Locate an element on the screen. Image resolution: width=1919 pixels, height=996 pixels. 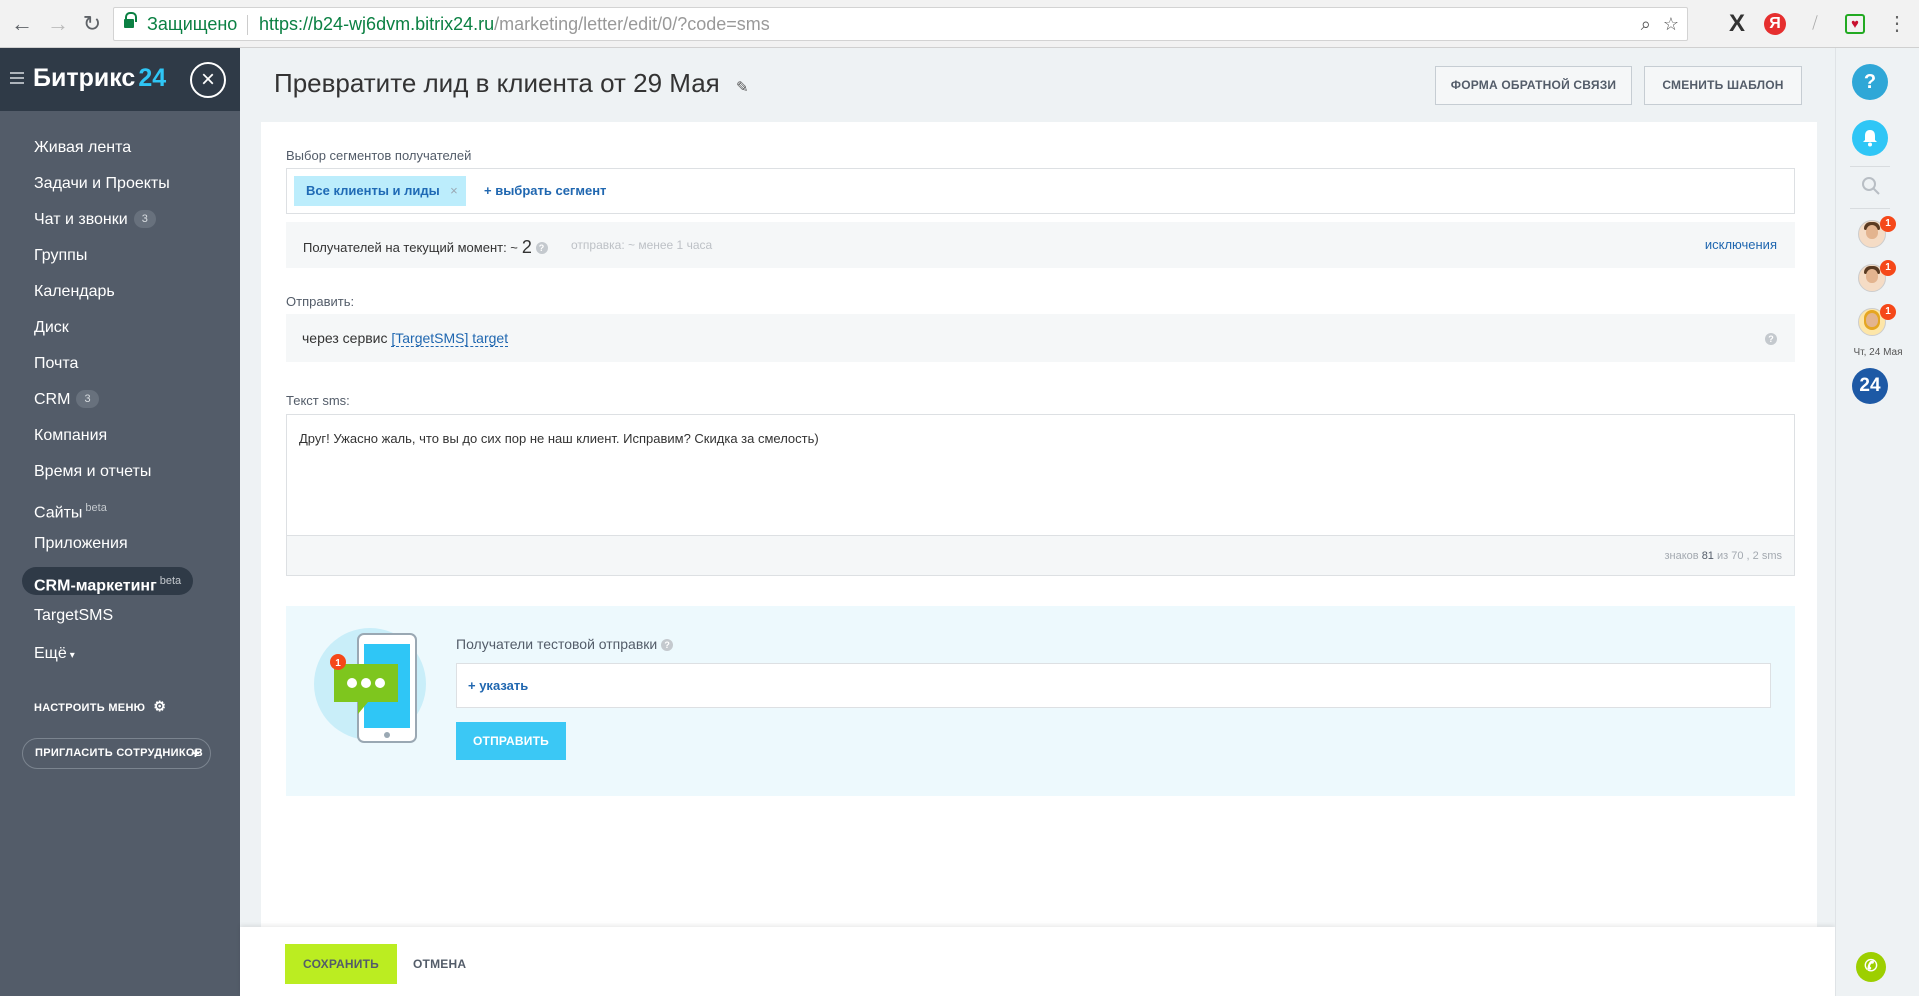
sidebar-item-label: Живая лента is located at coordinates (83, 147).